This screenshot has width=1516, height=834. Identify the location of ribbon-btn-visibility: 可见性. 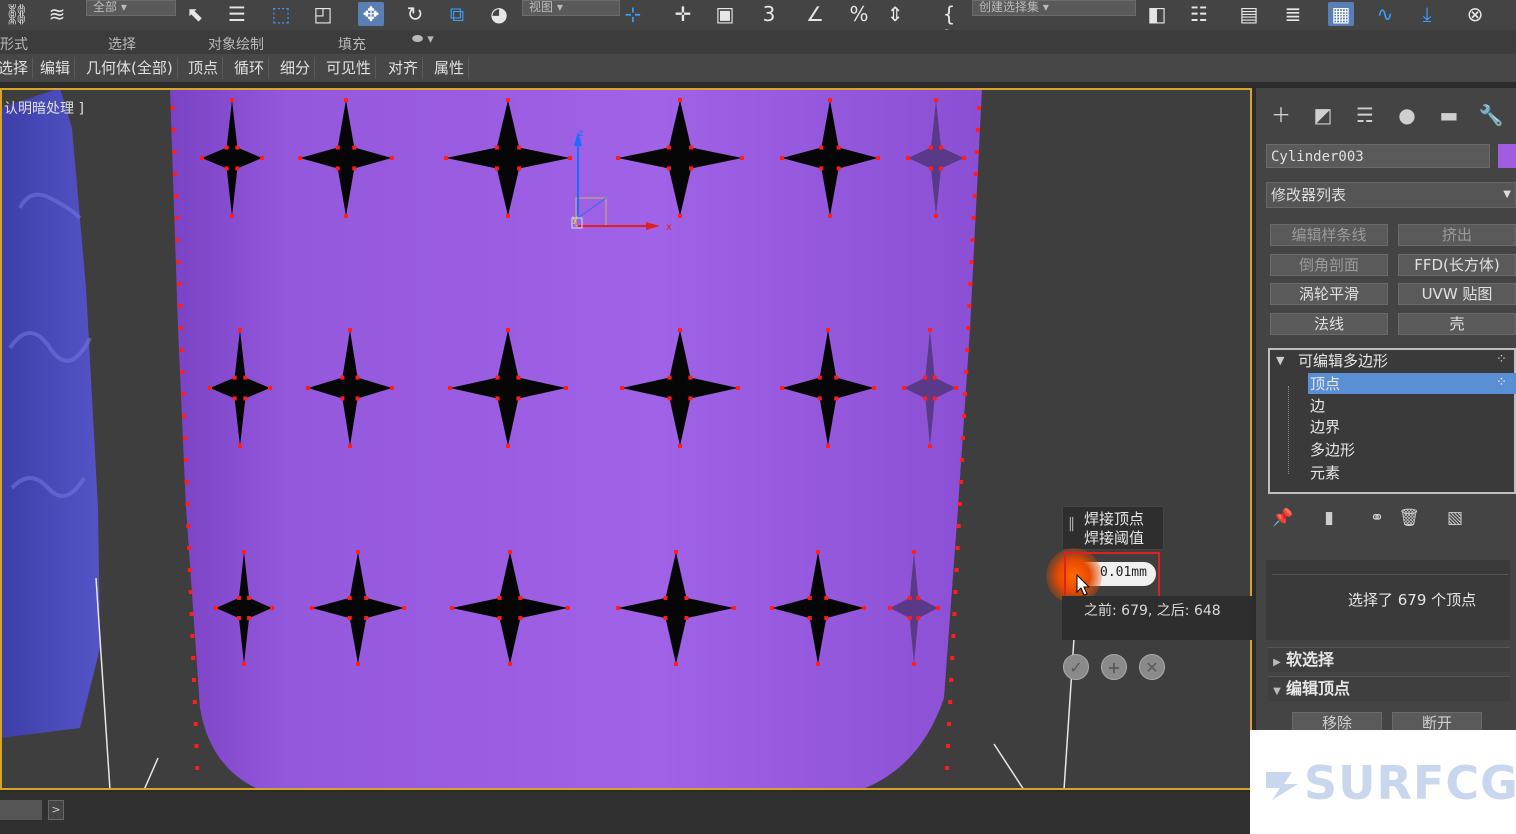
(349, 68).